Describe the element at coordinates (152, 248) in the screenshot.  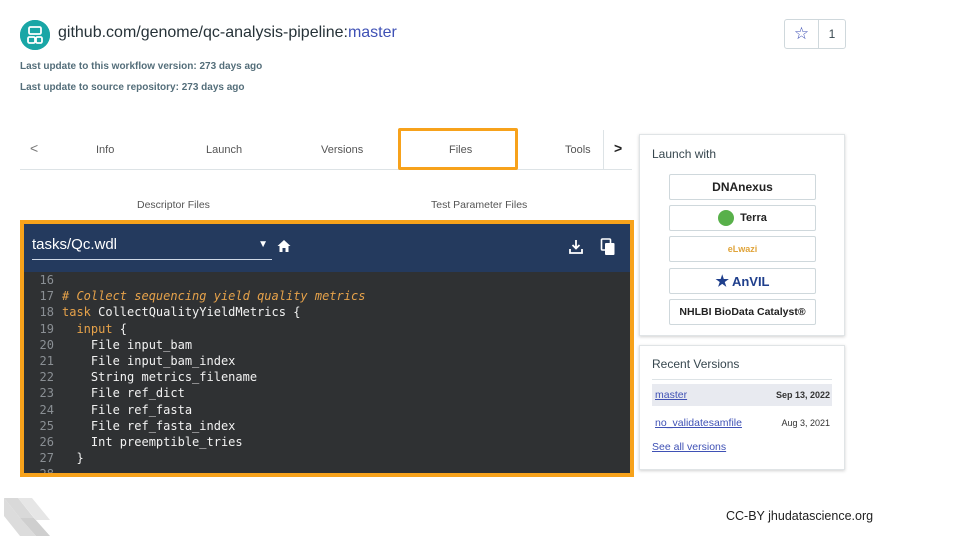
I see `file-select: tasks/Qc.wdl ▼` at that location.